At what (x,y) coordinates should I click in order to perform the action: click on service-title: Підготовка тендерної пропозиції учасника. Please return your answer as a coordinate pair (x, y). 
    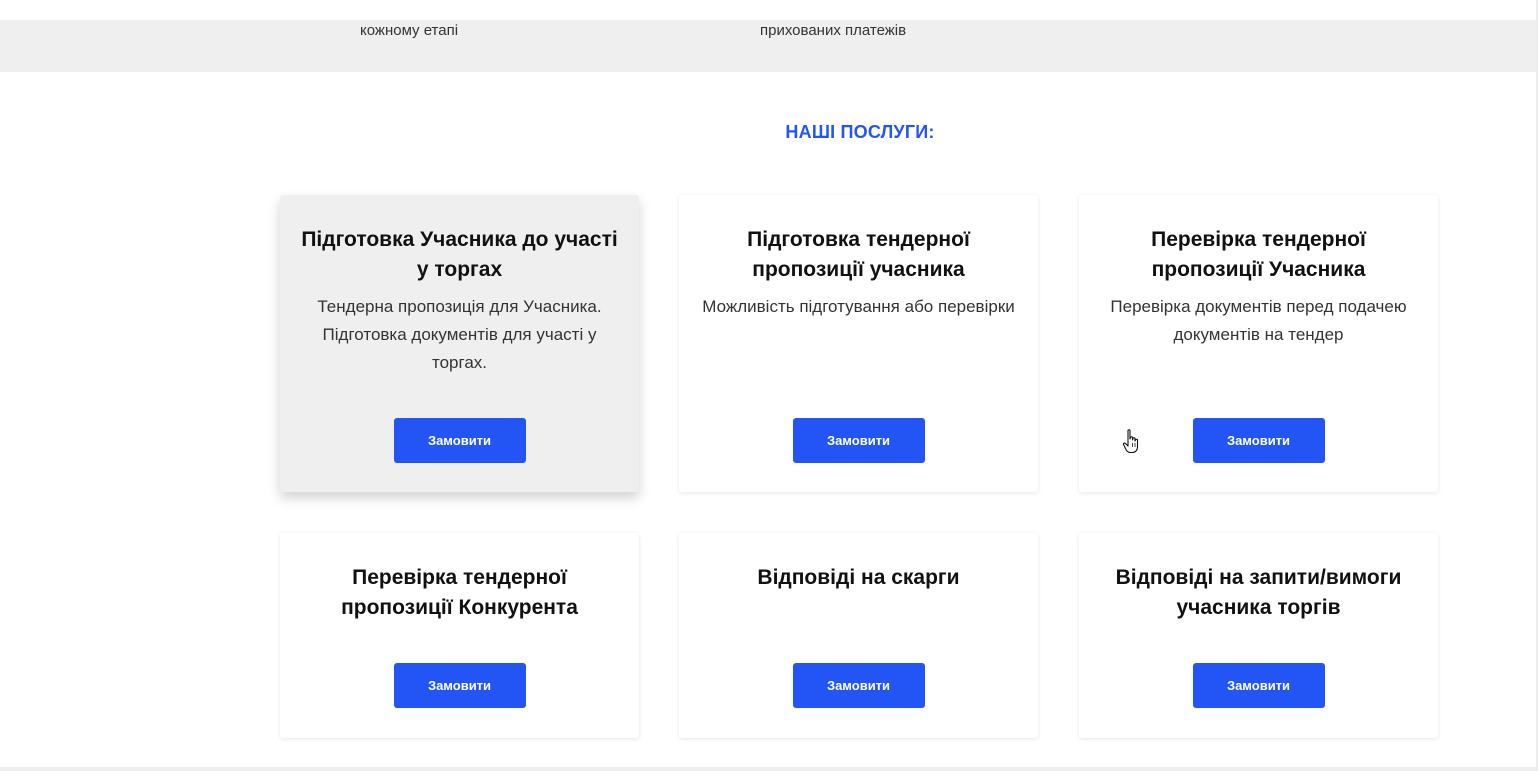
    Looking at the image, I should click on (858, 254).